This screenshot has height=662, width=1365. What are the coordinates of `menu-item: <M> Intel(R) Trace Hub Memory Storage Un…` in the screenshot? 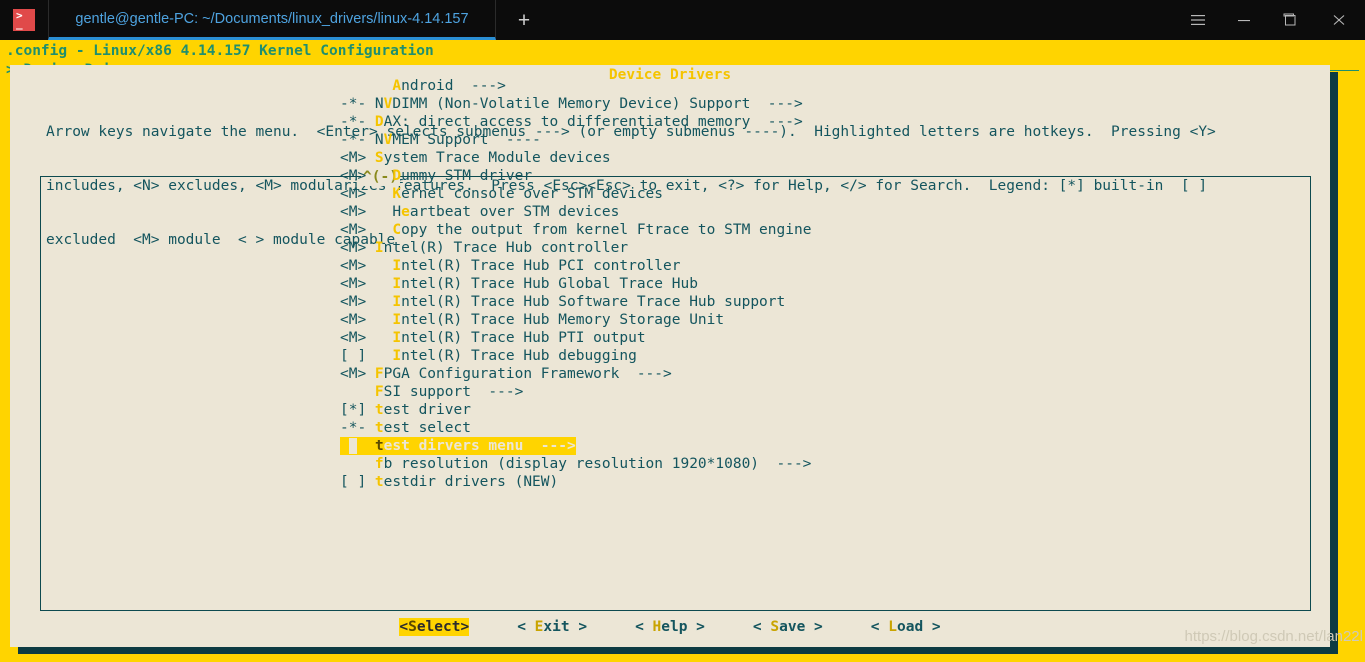 It's located at (532, 320).